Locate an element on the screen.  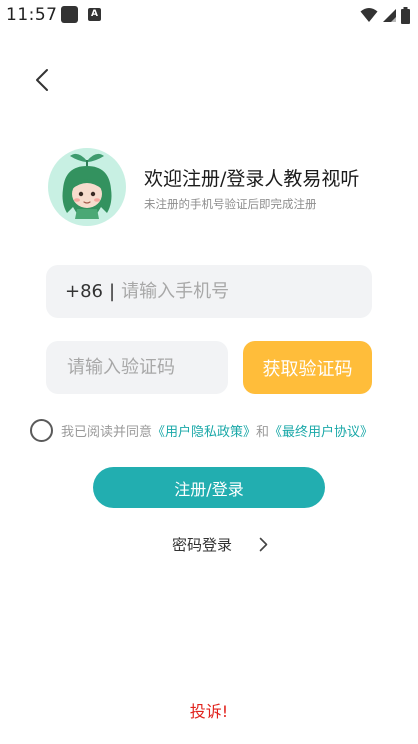
chevron-left-icon is located at coordinates (42, 80).